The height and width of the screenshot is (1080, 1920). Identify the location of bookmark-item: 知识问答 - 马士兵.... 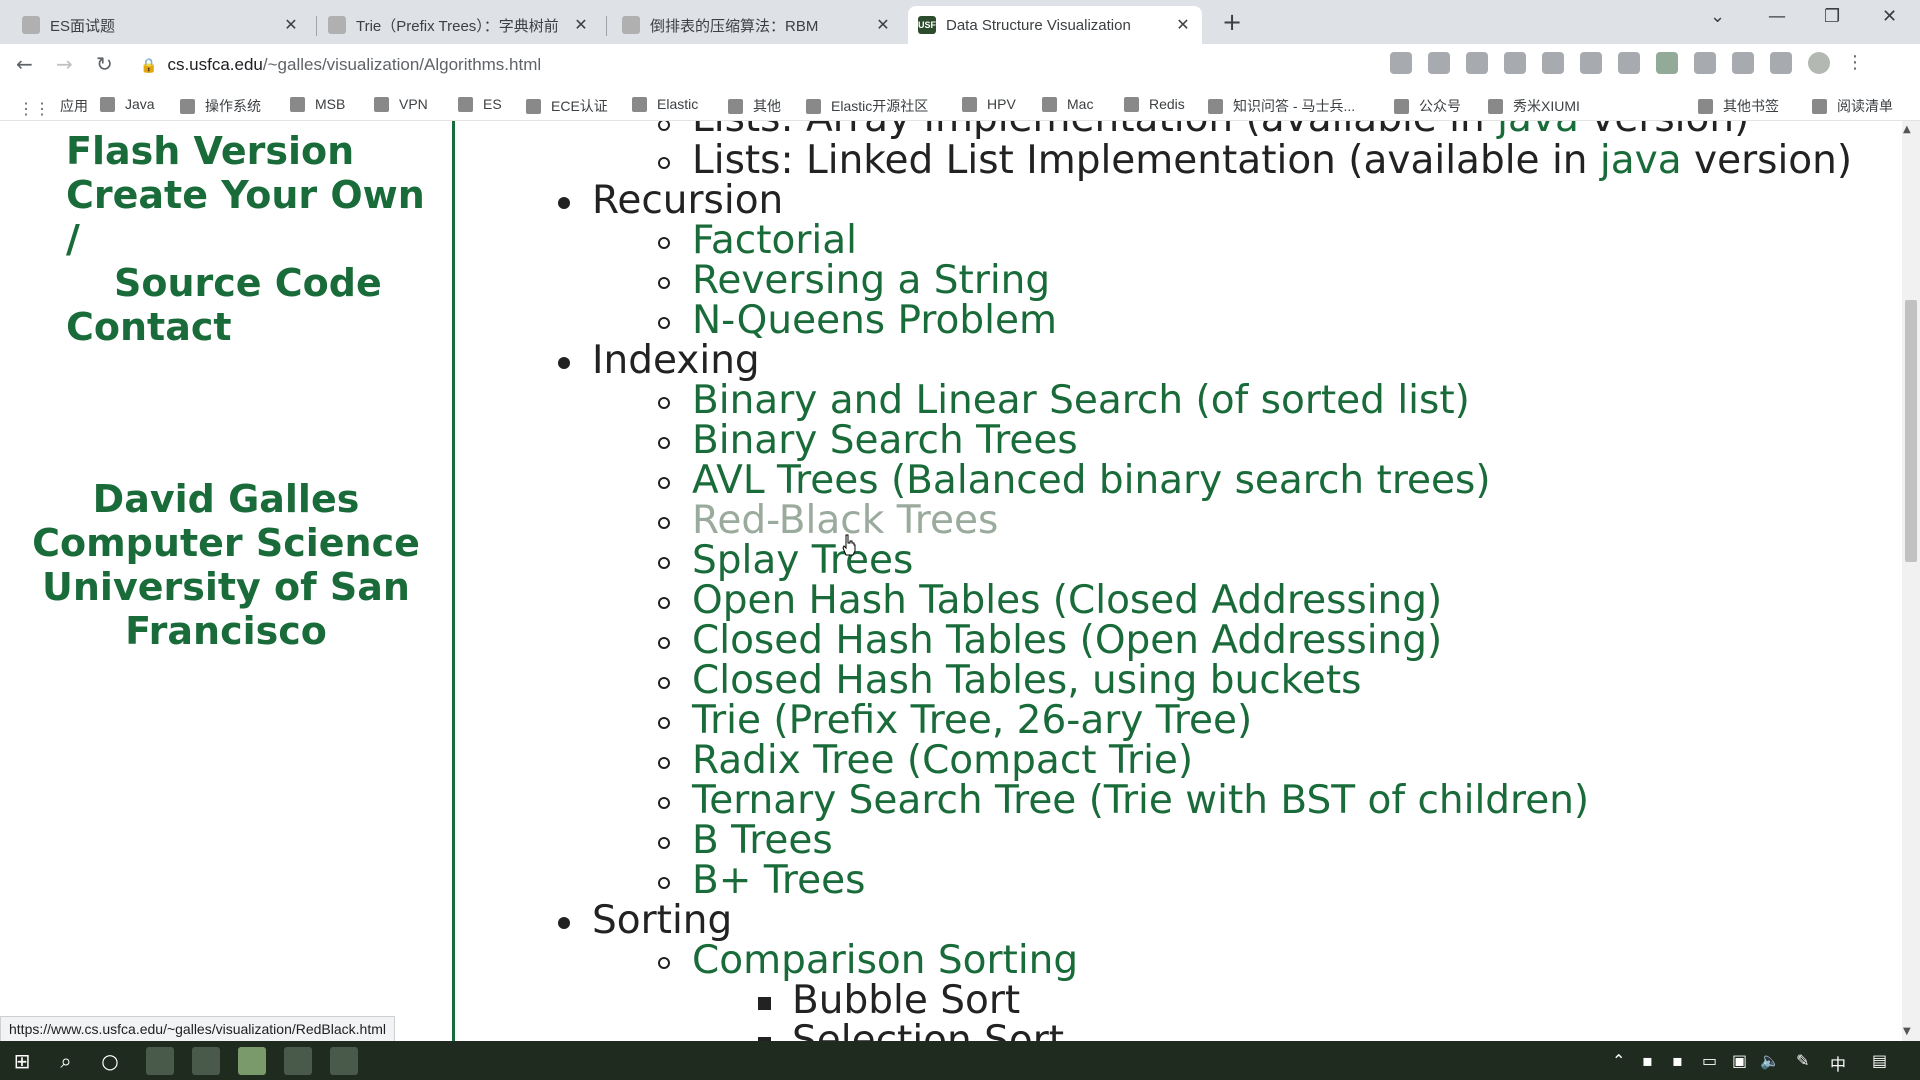
(1281, 106).